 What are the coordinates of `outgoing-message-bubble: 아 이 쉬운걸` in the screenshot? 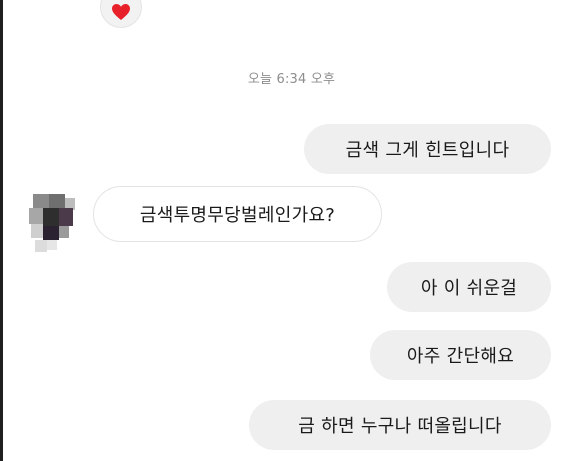 It's located at (469, 287).